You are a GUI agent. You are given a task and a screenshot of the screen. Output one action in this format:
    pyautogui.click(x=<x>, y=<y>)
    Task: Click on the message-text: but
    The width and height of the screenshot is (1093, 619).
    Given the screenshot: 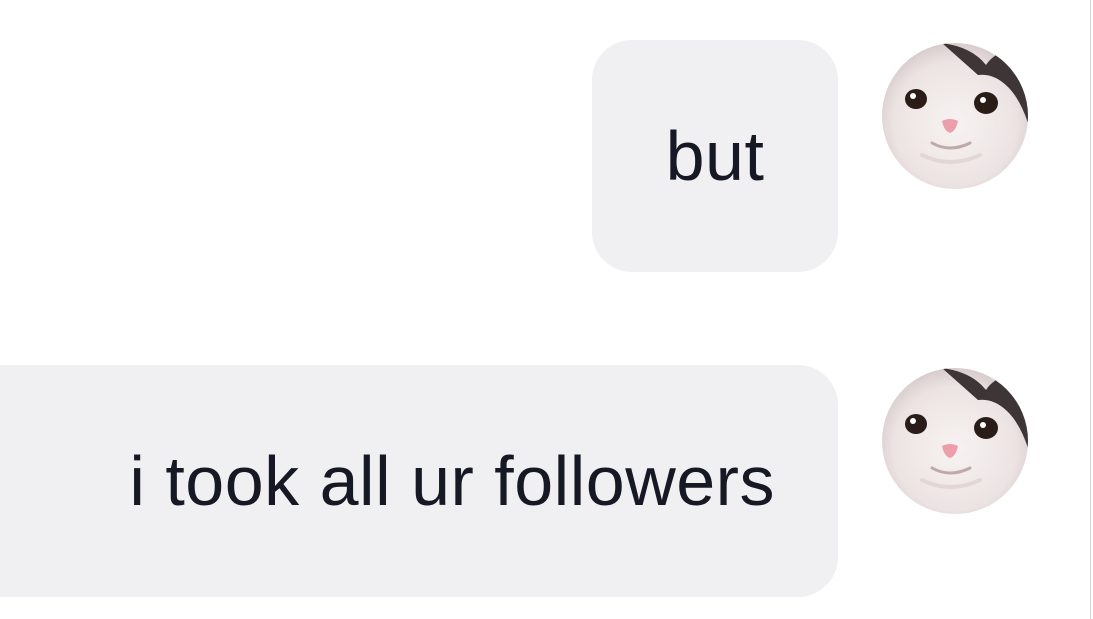 What is the action you would take?
    pyautogui.click(x=715, y=156)
    